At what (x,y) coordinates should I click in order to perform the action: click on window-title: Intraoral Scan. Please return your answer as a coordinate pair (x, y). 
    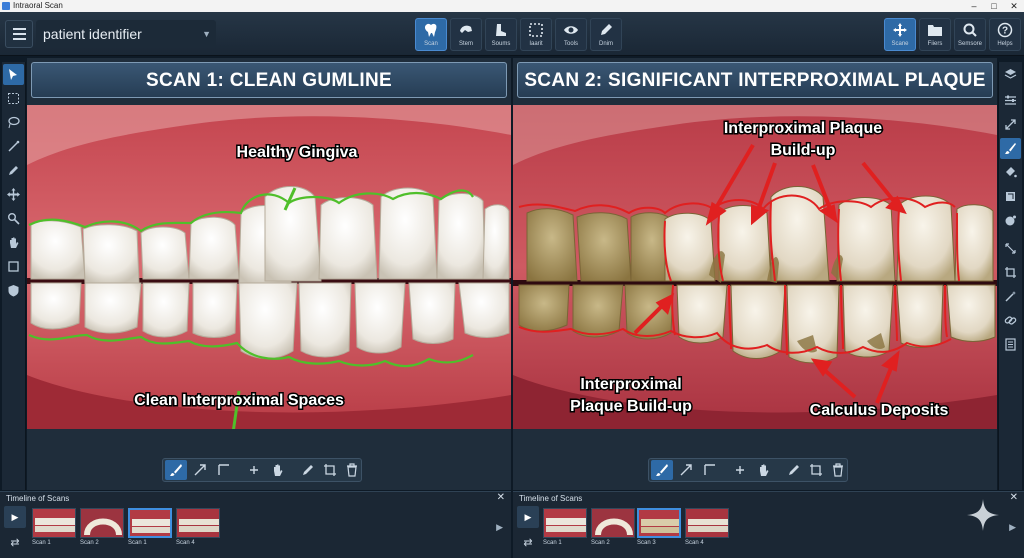
    Looking at the image, I should click on (38, 5).